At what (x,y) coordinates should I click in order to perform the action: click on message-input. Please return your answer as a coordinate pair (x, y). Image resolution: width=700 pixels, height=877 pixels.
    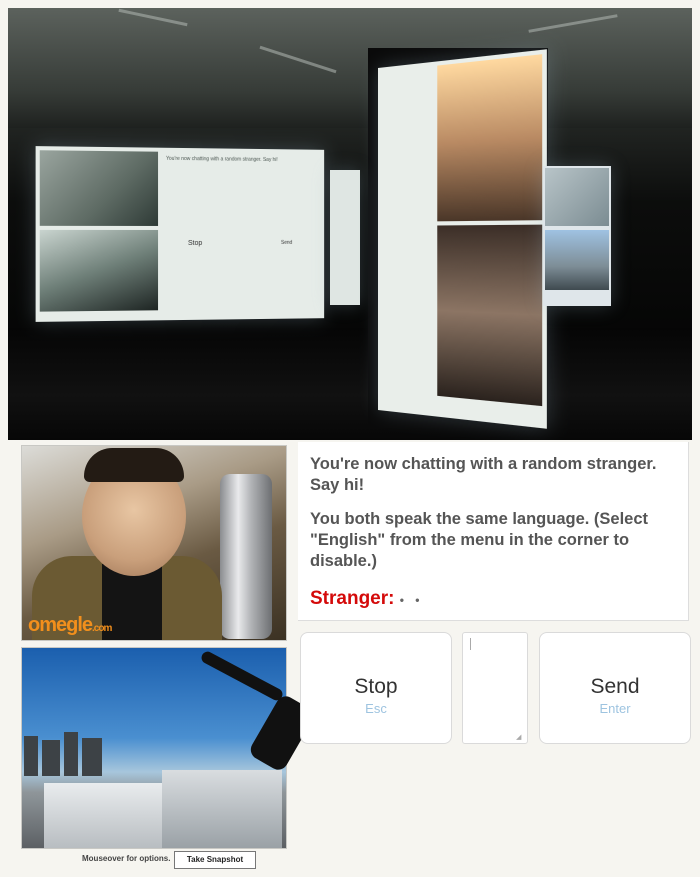
    Looking at the image, I should click on (495, 688).